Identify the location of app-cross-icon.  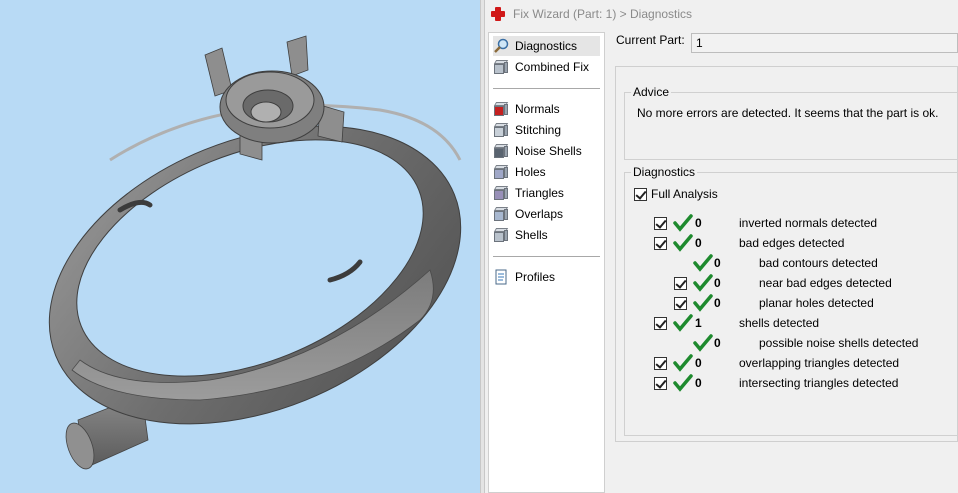
(498, 14).